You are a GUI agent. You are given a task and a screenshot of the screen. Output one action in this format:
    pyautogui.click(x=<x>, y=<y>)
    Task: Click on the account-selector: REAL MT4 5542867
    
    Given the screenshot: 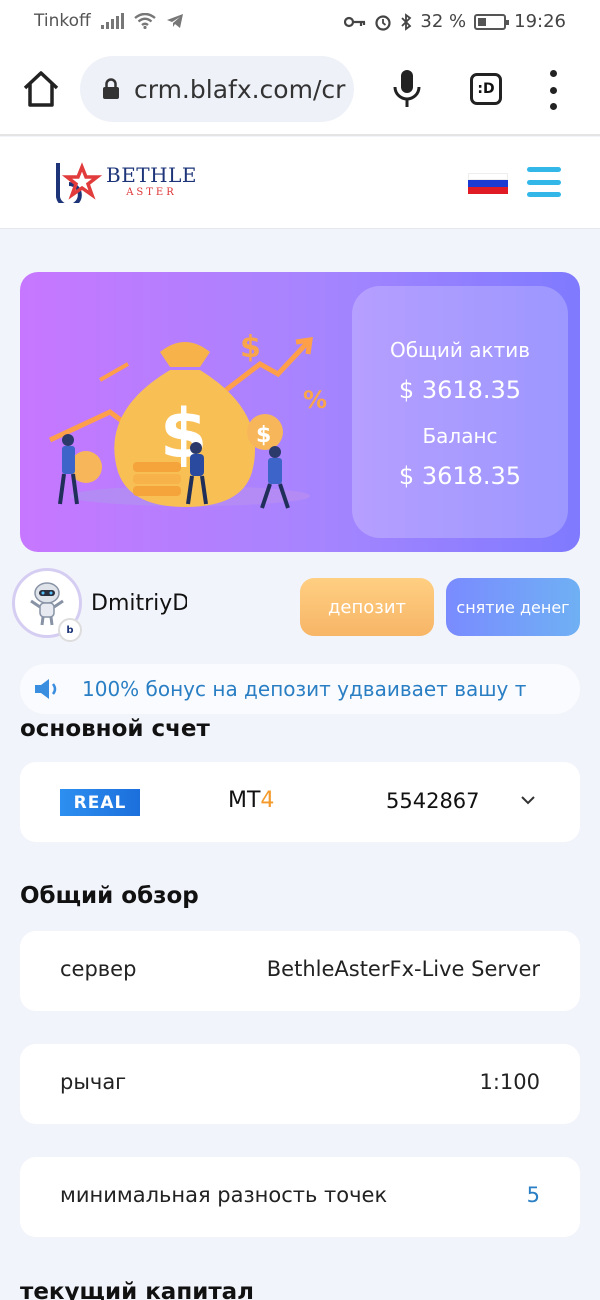 What is the action you would take?
    pyautogui.click(x=300, y=802)
    